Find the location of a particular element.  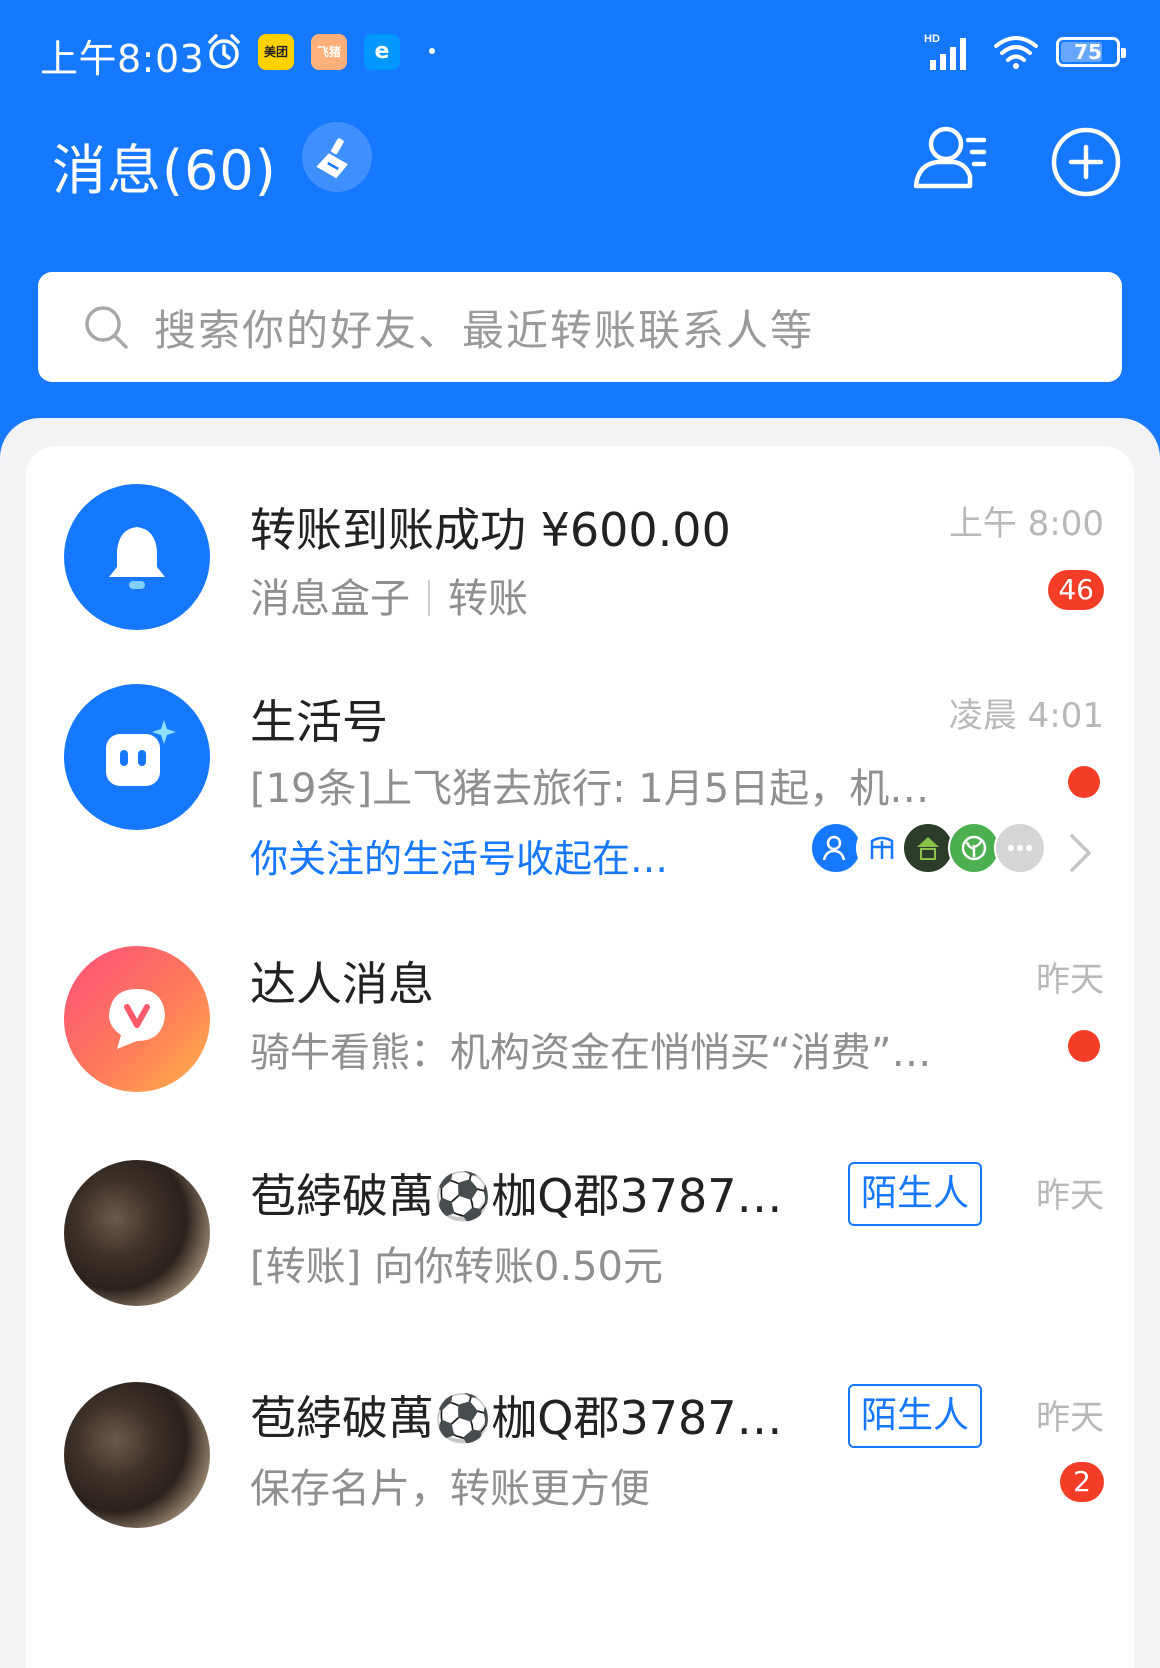

subtitle-source: 消息盒子 is located at coordinates (330, 599).